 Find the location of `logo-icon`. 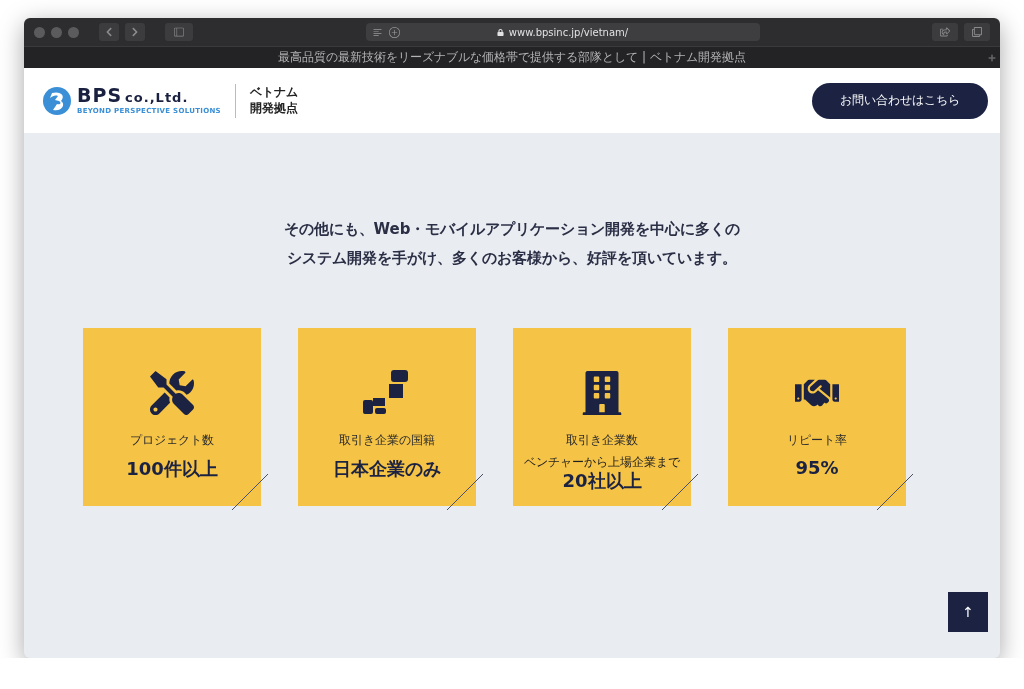

logo-icon is located at coordinates (57, 100).